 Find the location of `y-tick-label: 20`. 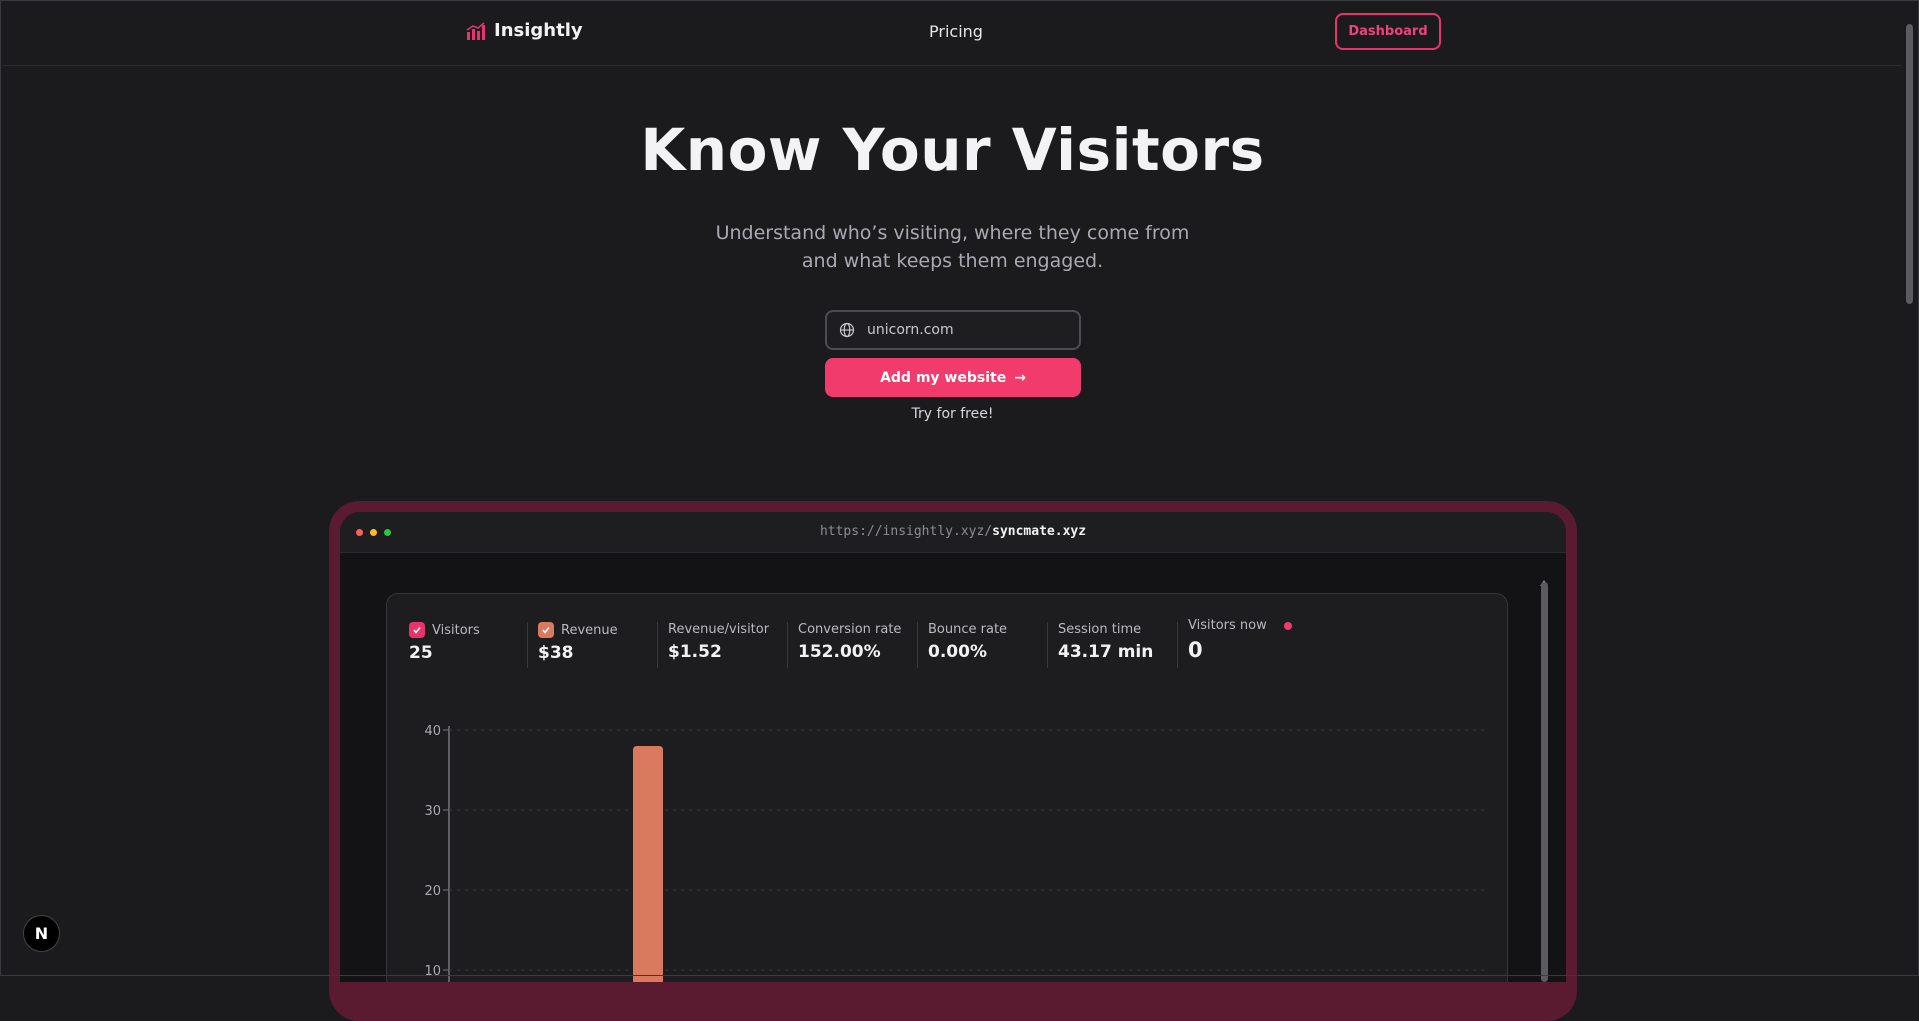

y-tick-label: 20 is located at coordinates (432, 891).